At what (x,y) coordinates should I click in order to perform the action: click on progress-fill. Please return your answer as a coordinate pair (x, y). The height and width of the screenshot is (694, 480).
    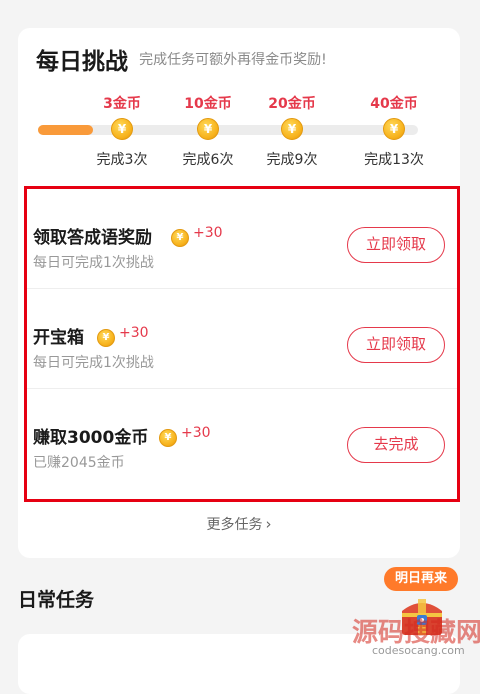
    Looking at the image, I should click on (65, 130).